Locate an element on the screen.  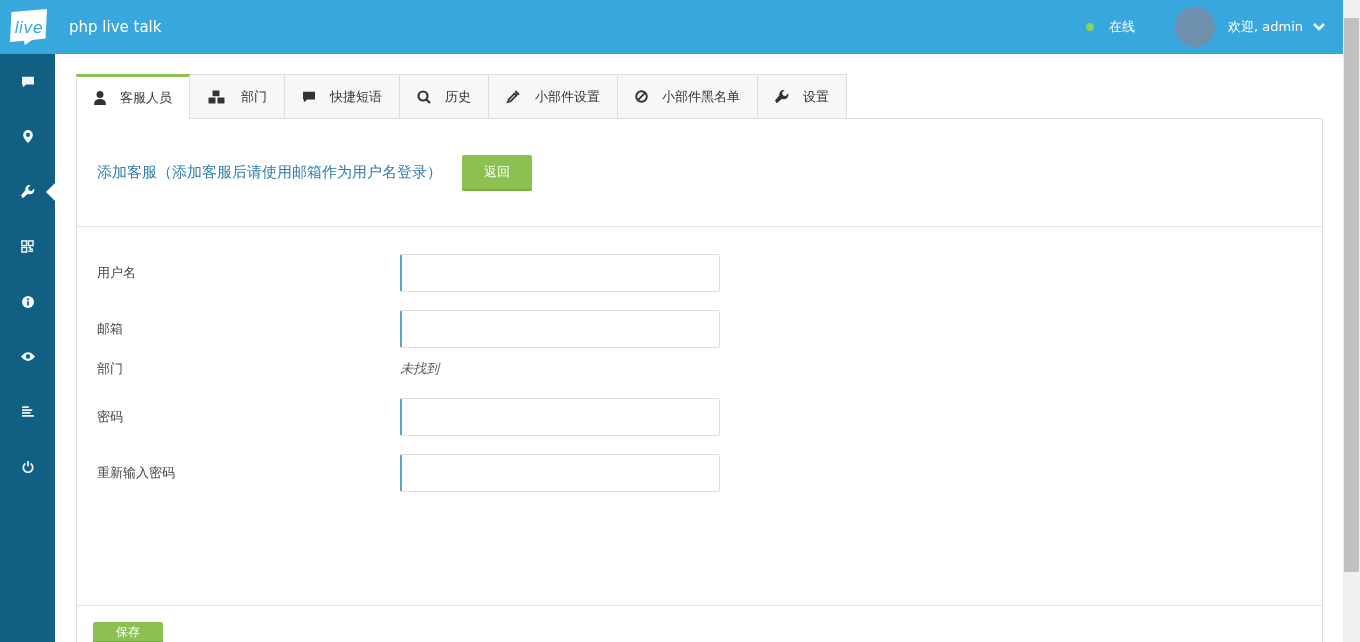
form-heading: 添加客服（添加客服后请使用邮箱作为用户名登录） is located at coordinates (269, 172).